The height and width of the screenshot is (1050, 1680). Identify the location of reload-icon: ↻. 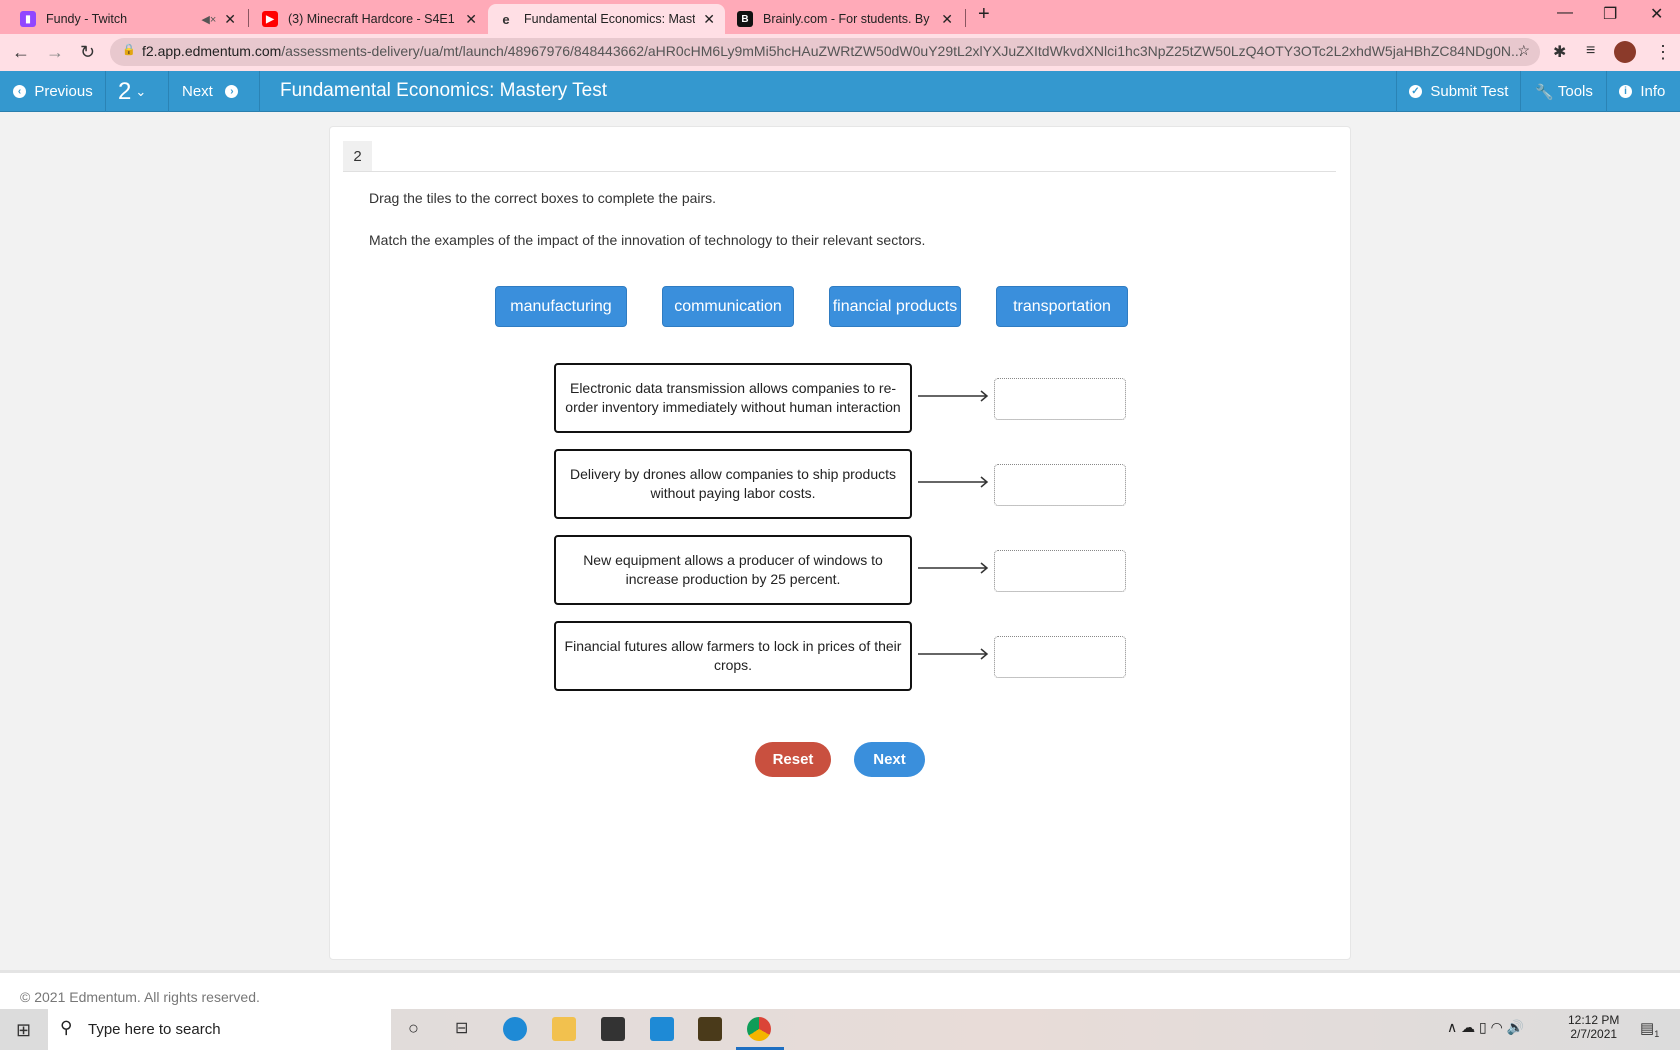
(87, 52).